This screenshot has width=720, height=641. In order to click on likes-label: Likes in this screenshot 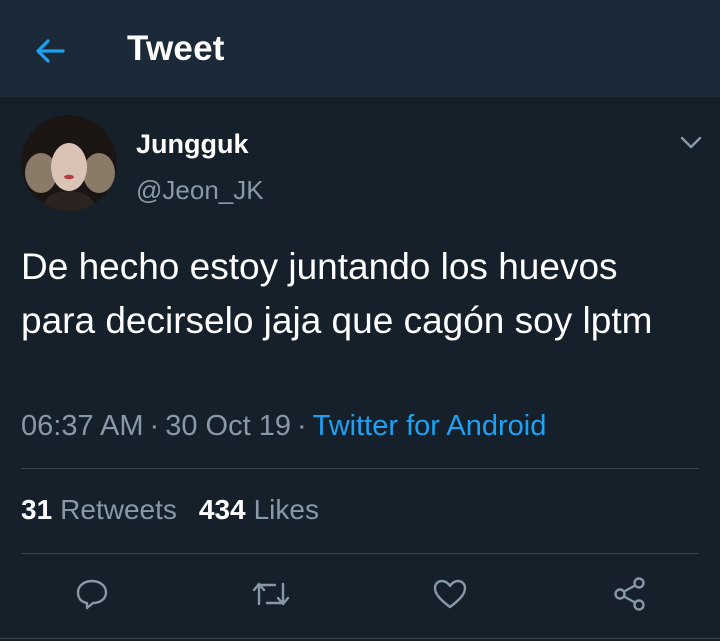, I will do `click(286, 509)`.